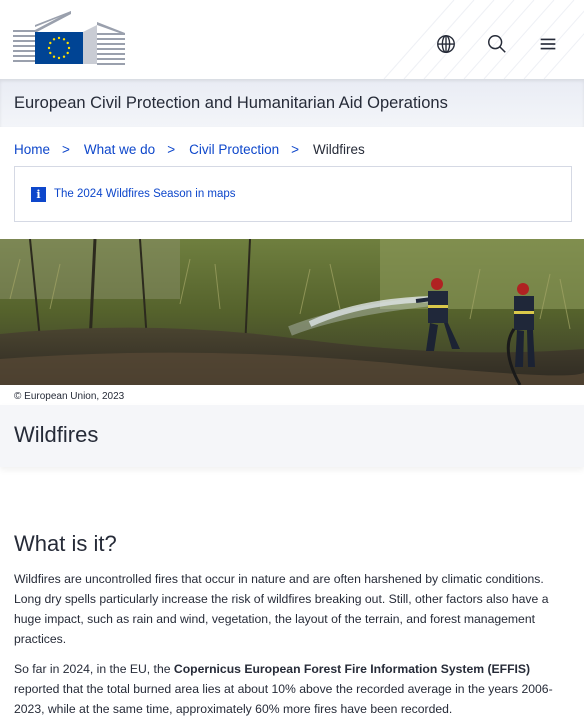 The width and height of the screenshot is (584, 719). Describe the element at coordinates (339, 149) in the screenshot. I see `breadcrumb-current: Wildfires` at that location.